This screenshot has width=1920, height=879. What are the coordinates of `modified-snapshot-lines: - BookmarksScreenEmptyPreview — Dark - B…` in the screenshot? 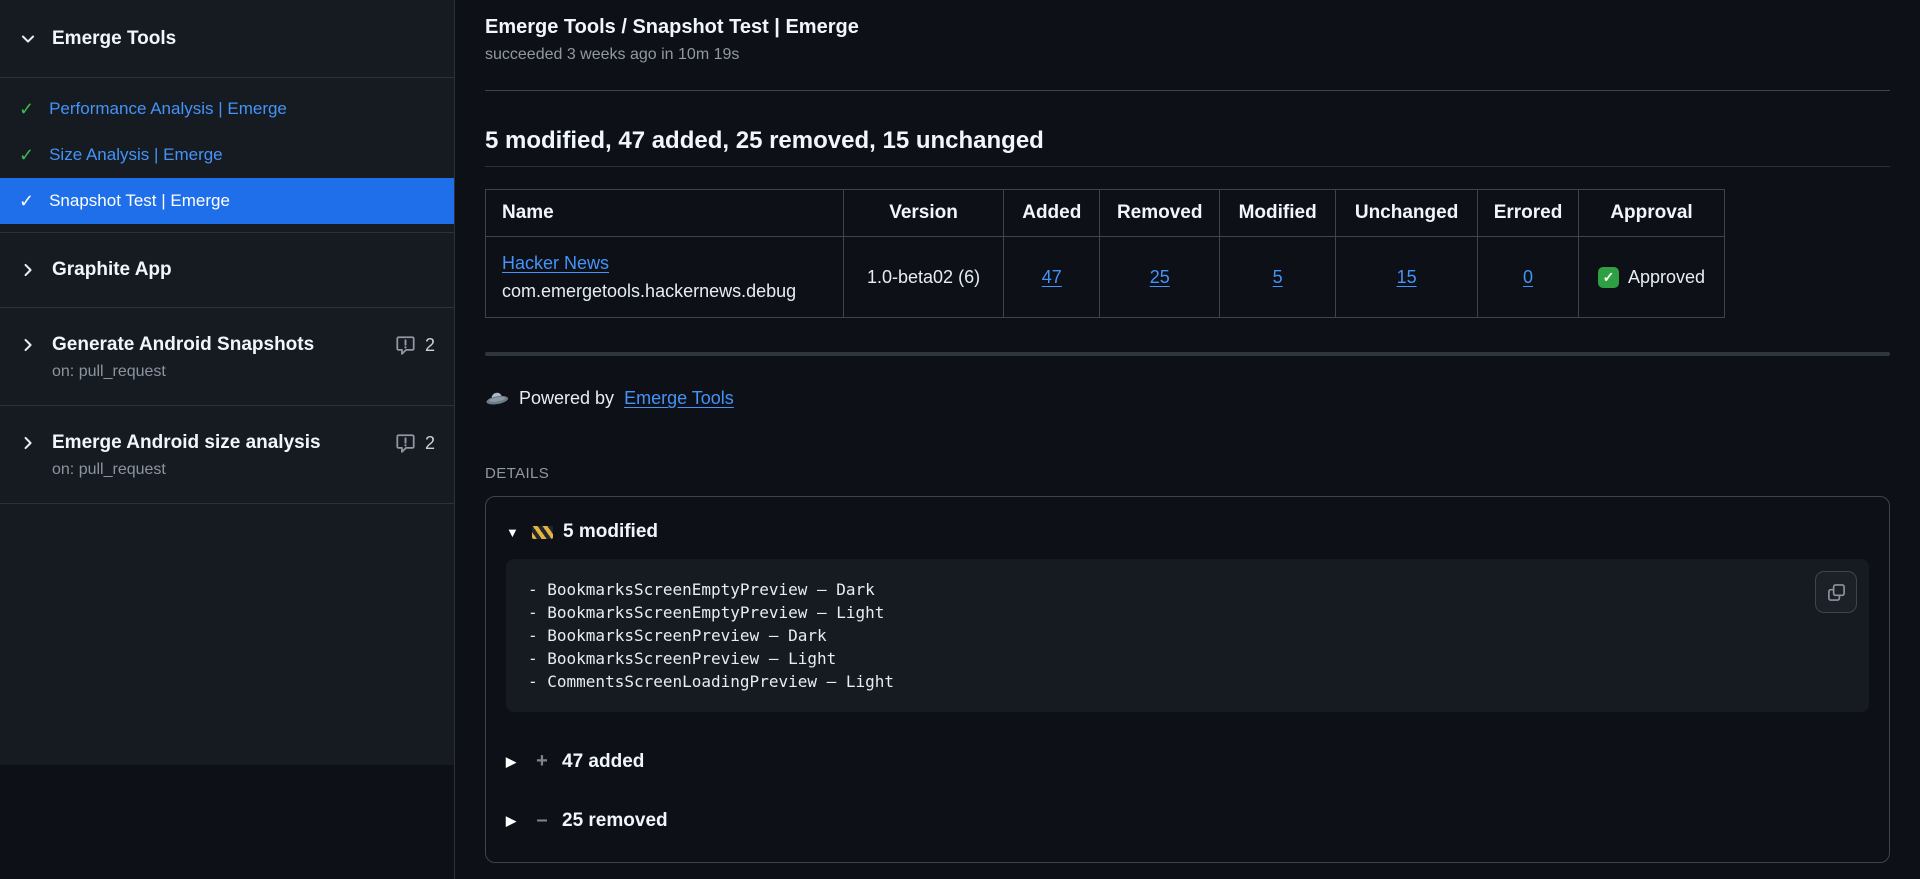 It's located at (711, 635).